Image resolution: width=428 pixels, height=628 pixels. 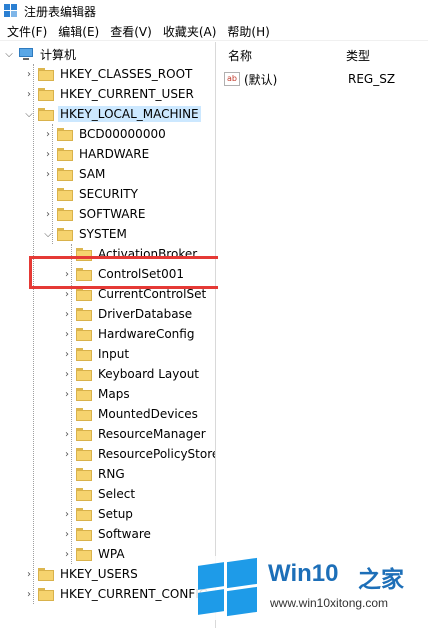 I want to click on tree-item-label: HKEY_USERS, so click(x=99, y=574).